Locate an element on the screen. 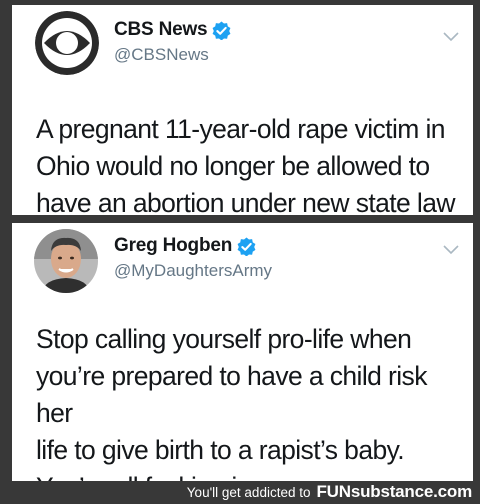 This screenshot has width=480, height=504. author-row: Greg Hogben is located at coordinates (185, 246).